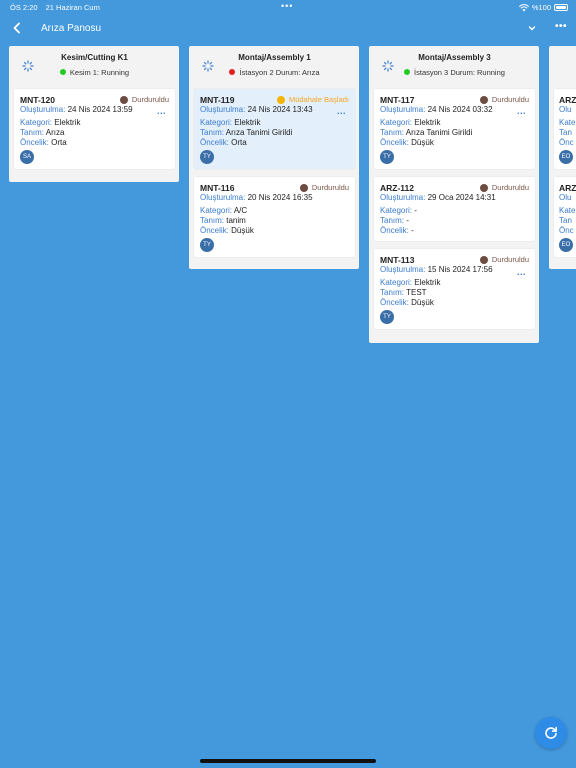  I want to click on chevron-down-icon, so click(532, 28).